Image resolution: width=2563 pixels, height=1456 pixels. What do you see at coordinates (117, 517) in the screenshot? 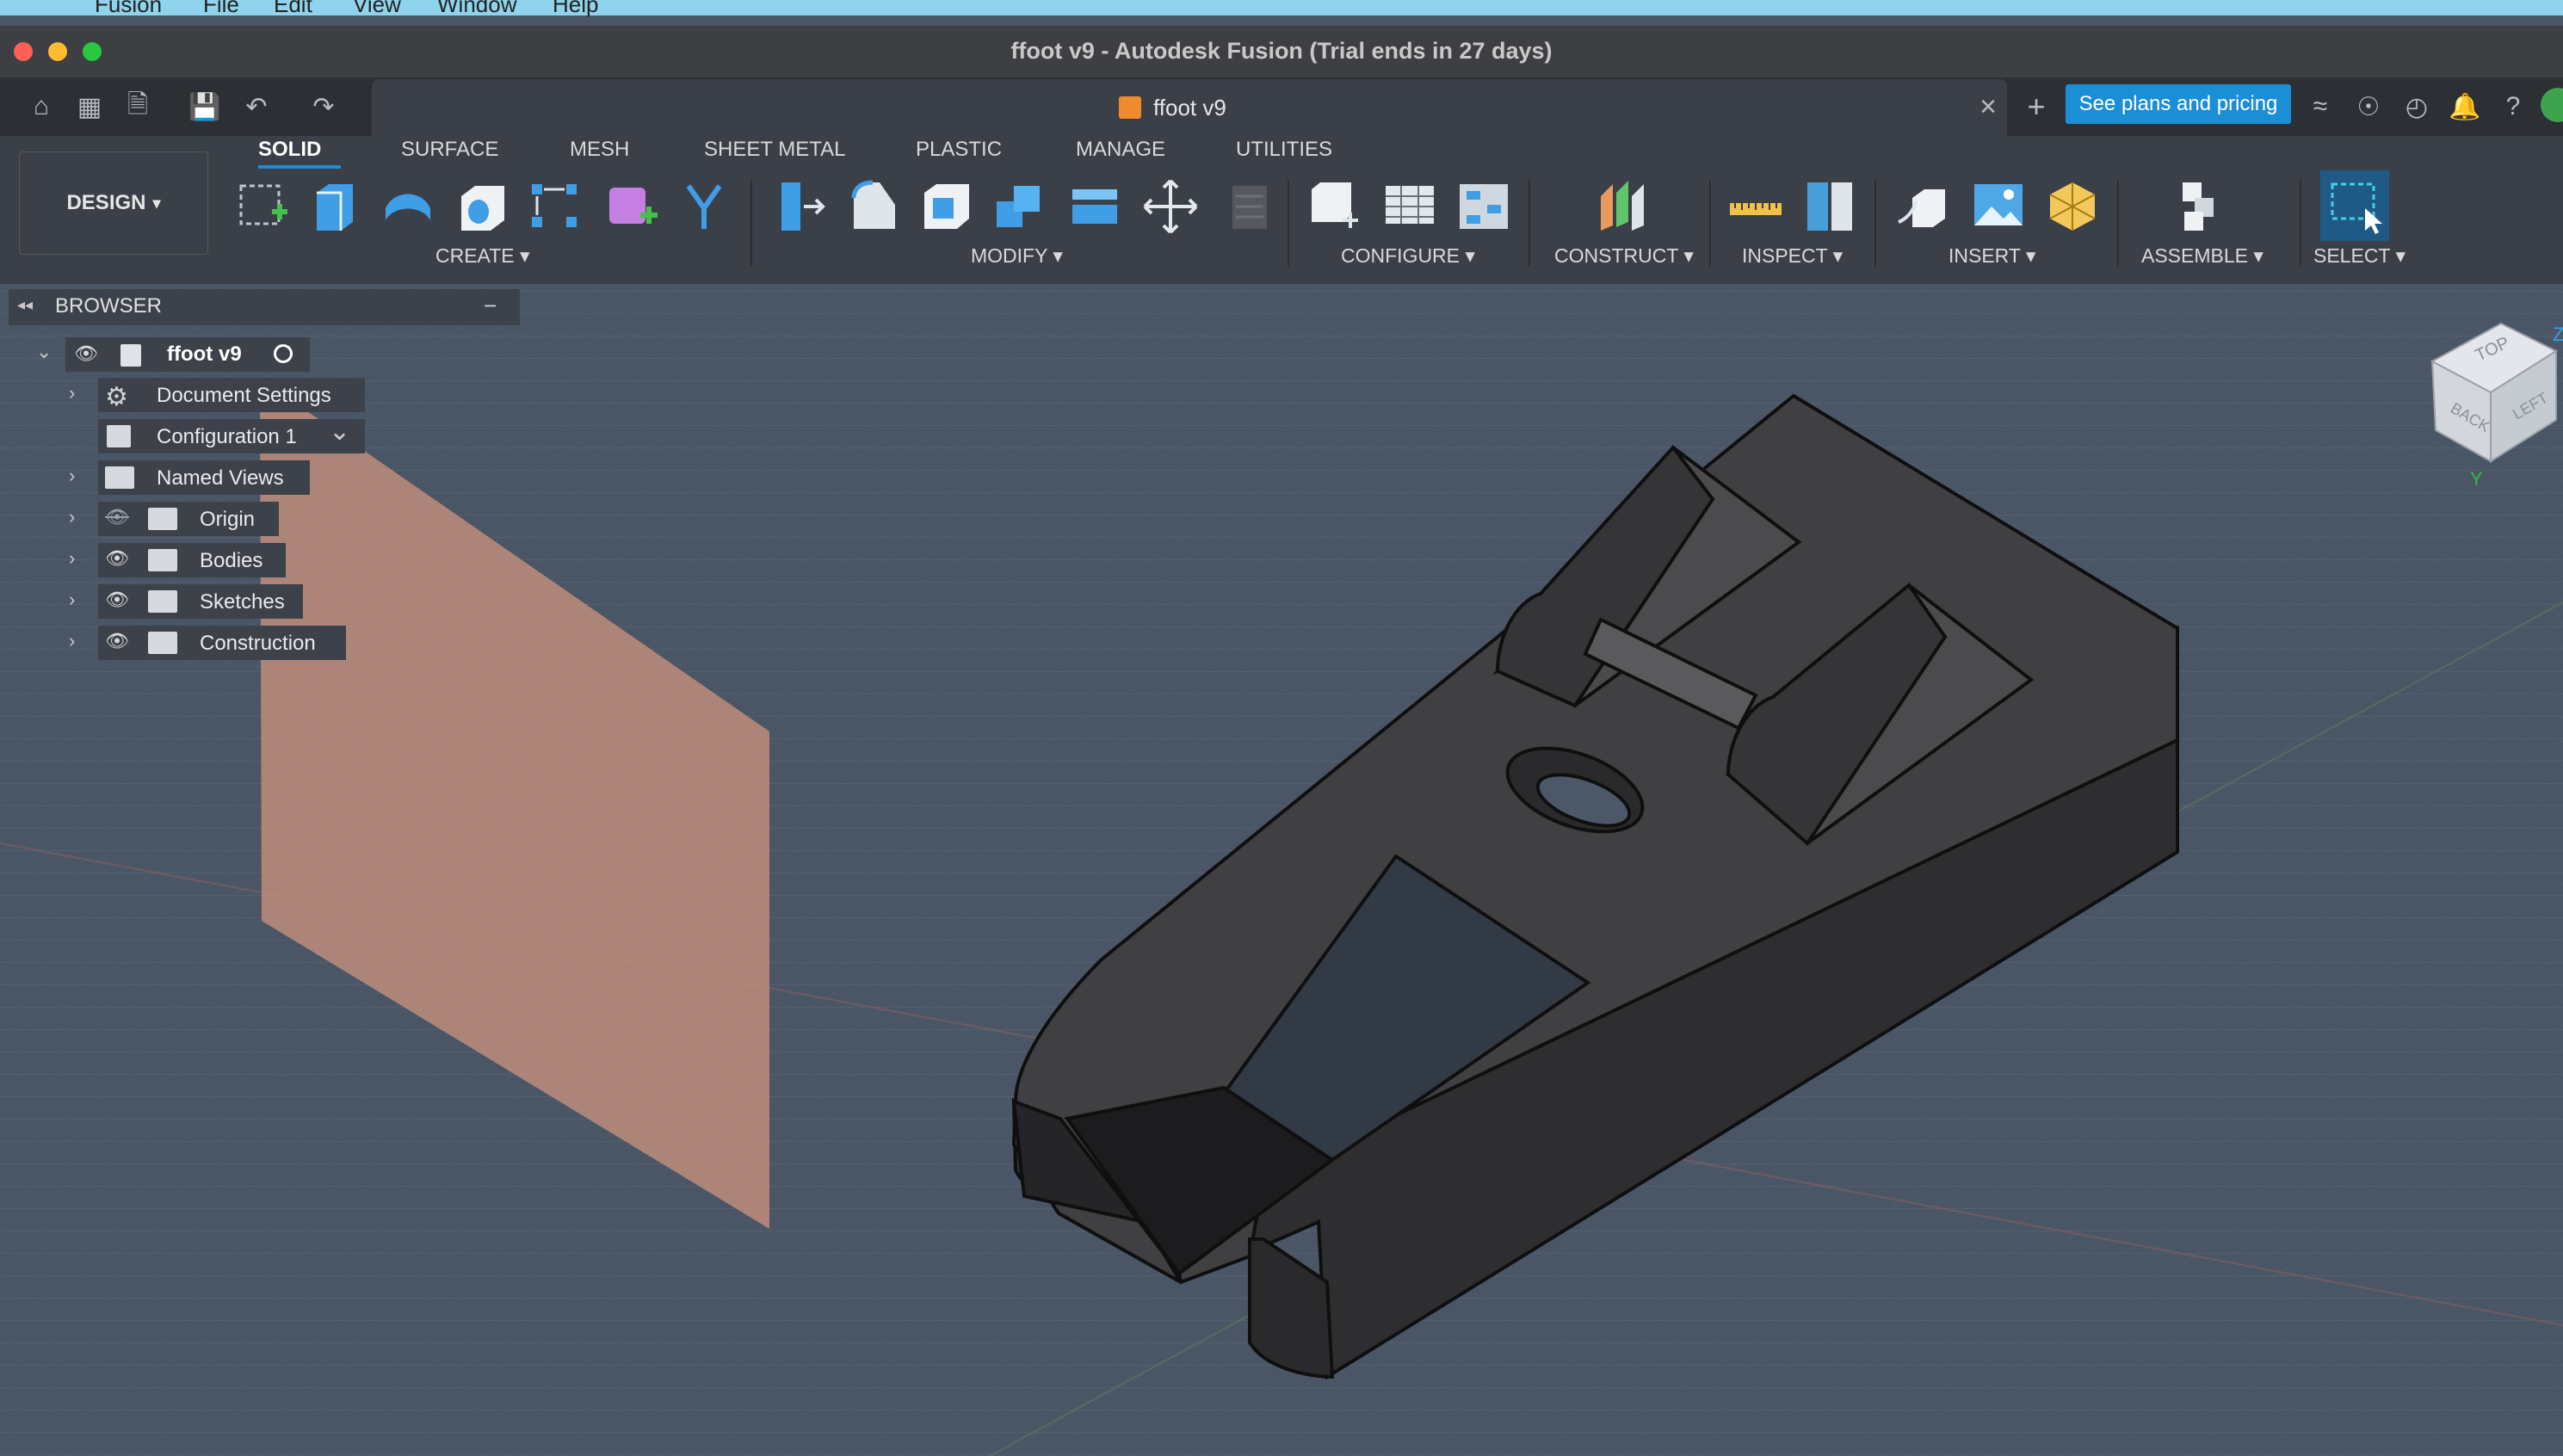
I see `eye-hidden-icon: 👁` at bounding box center [117, 517].